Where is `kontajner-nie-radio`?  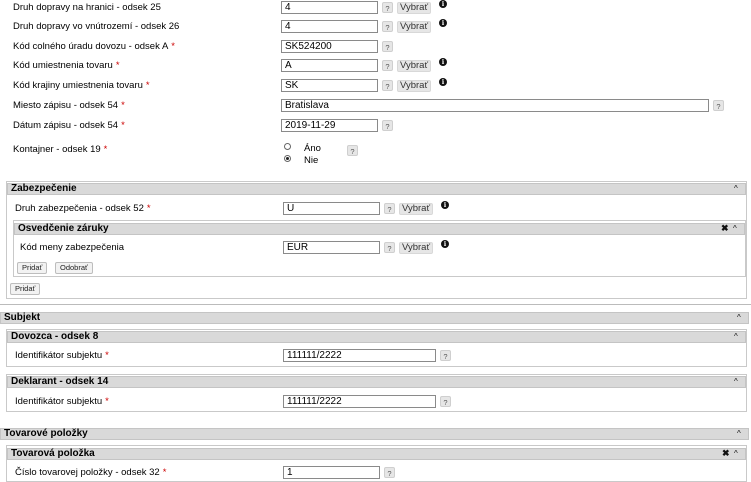
kontajner-nie-radio is located at coordinates (287, 158).